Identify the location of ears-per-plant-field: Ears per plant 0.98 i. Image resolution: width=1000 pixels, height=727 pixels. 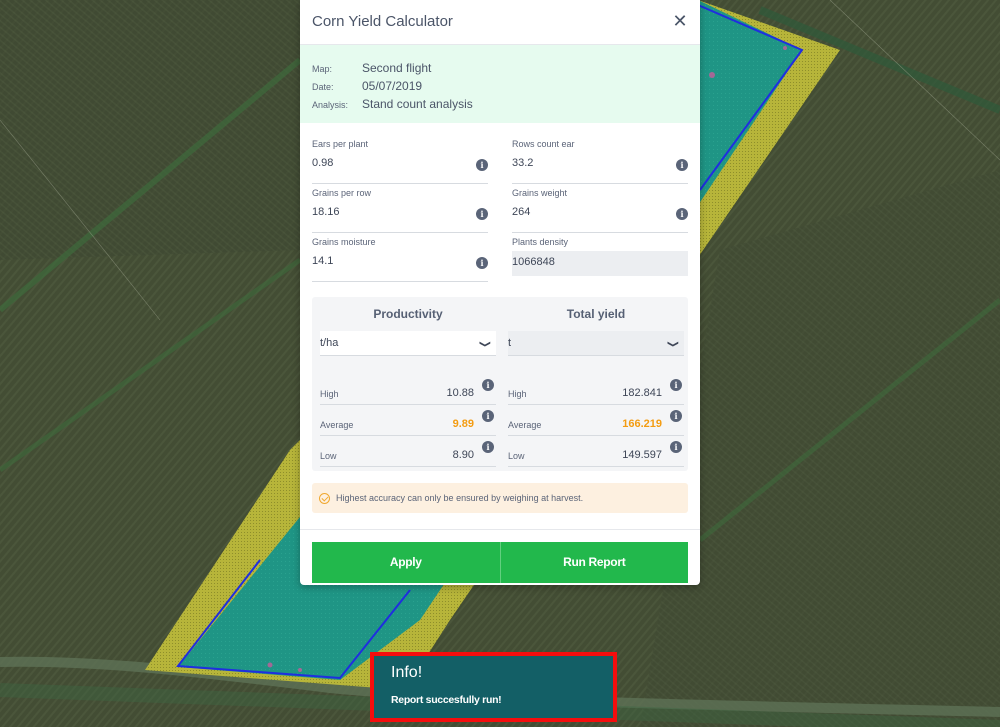
(400, 159).